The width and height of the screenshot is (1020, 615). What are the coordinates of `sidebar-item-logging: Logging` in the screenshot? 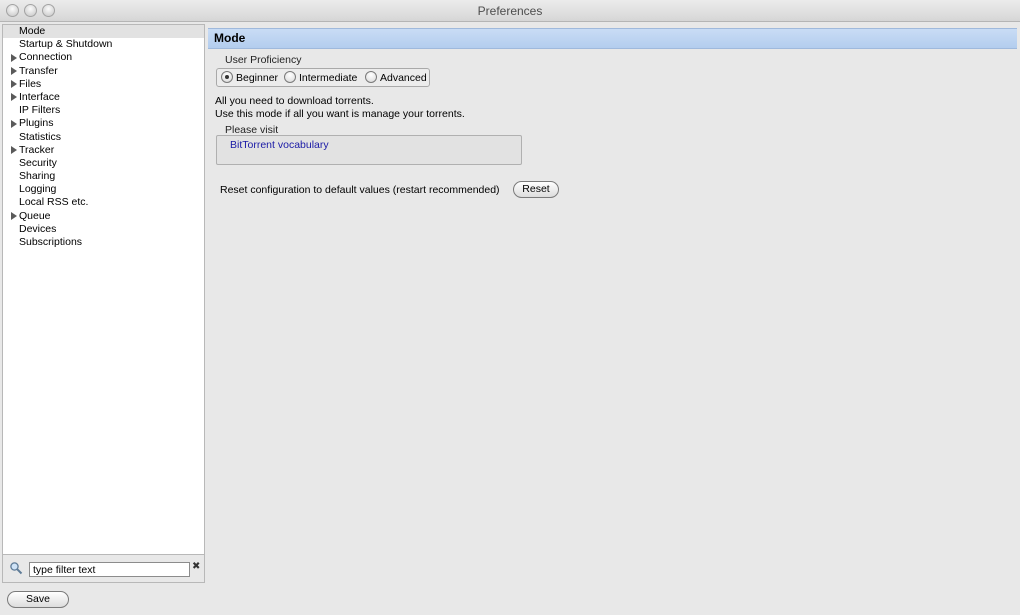 It's located at (103, 189).